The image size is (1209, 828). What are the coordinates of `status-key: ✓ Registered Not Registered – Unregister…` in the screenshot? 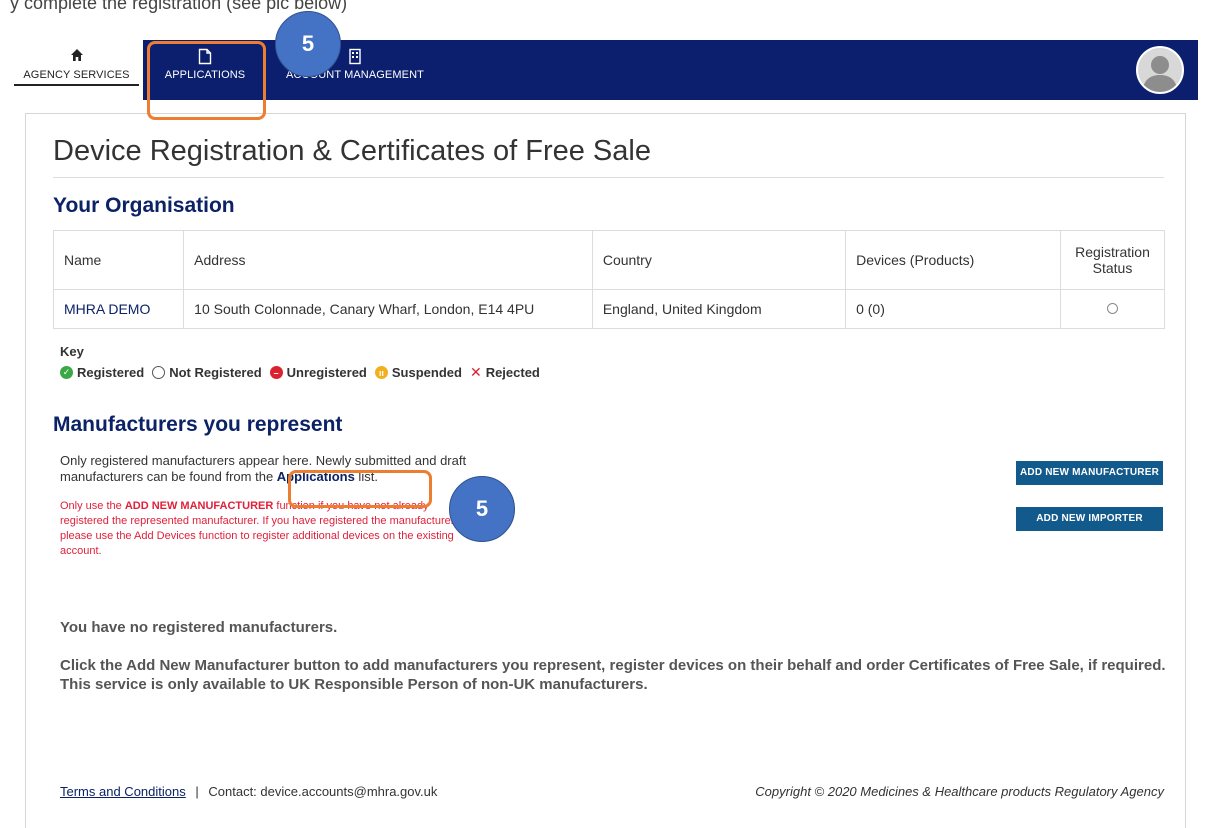 It's located at (304, 372).